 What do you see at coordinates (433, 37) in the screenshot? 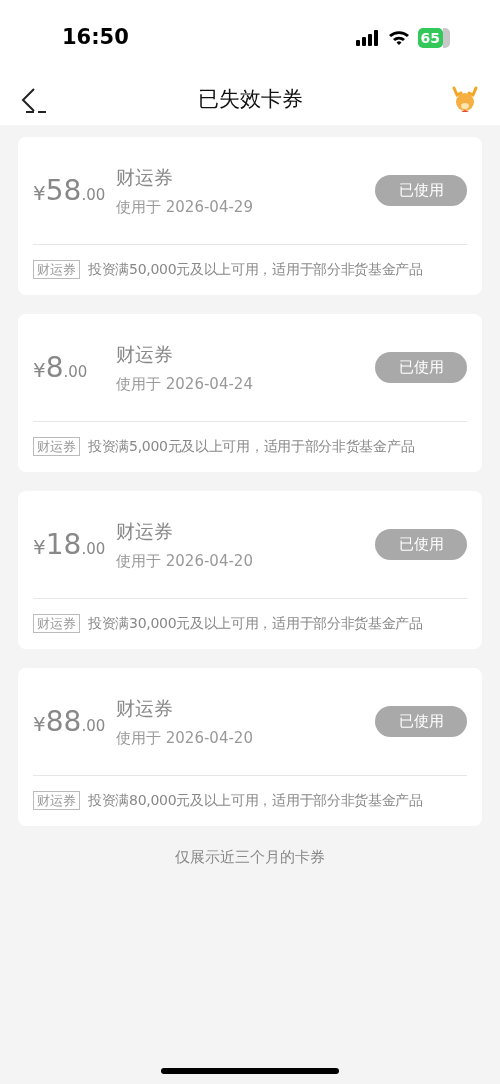
I see `battery-indicator: 65` at bounding box center [433, 37].